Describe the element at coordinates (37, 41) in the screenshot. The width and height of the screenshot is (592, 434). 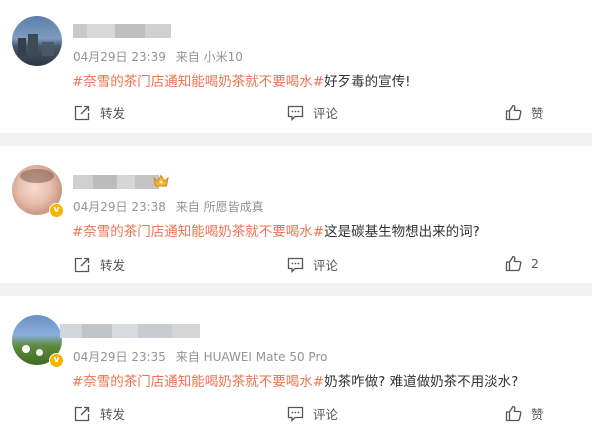
I see `avatar` at that location.